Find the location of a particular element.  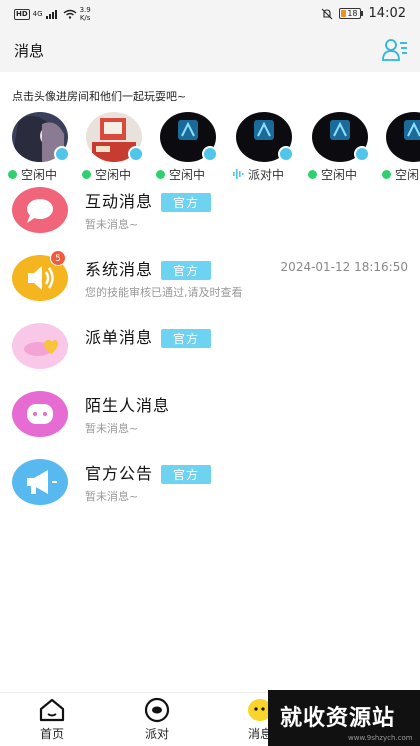

sound-wave-icon is located at coordinates (238, 174).